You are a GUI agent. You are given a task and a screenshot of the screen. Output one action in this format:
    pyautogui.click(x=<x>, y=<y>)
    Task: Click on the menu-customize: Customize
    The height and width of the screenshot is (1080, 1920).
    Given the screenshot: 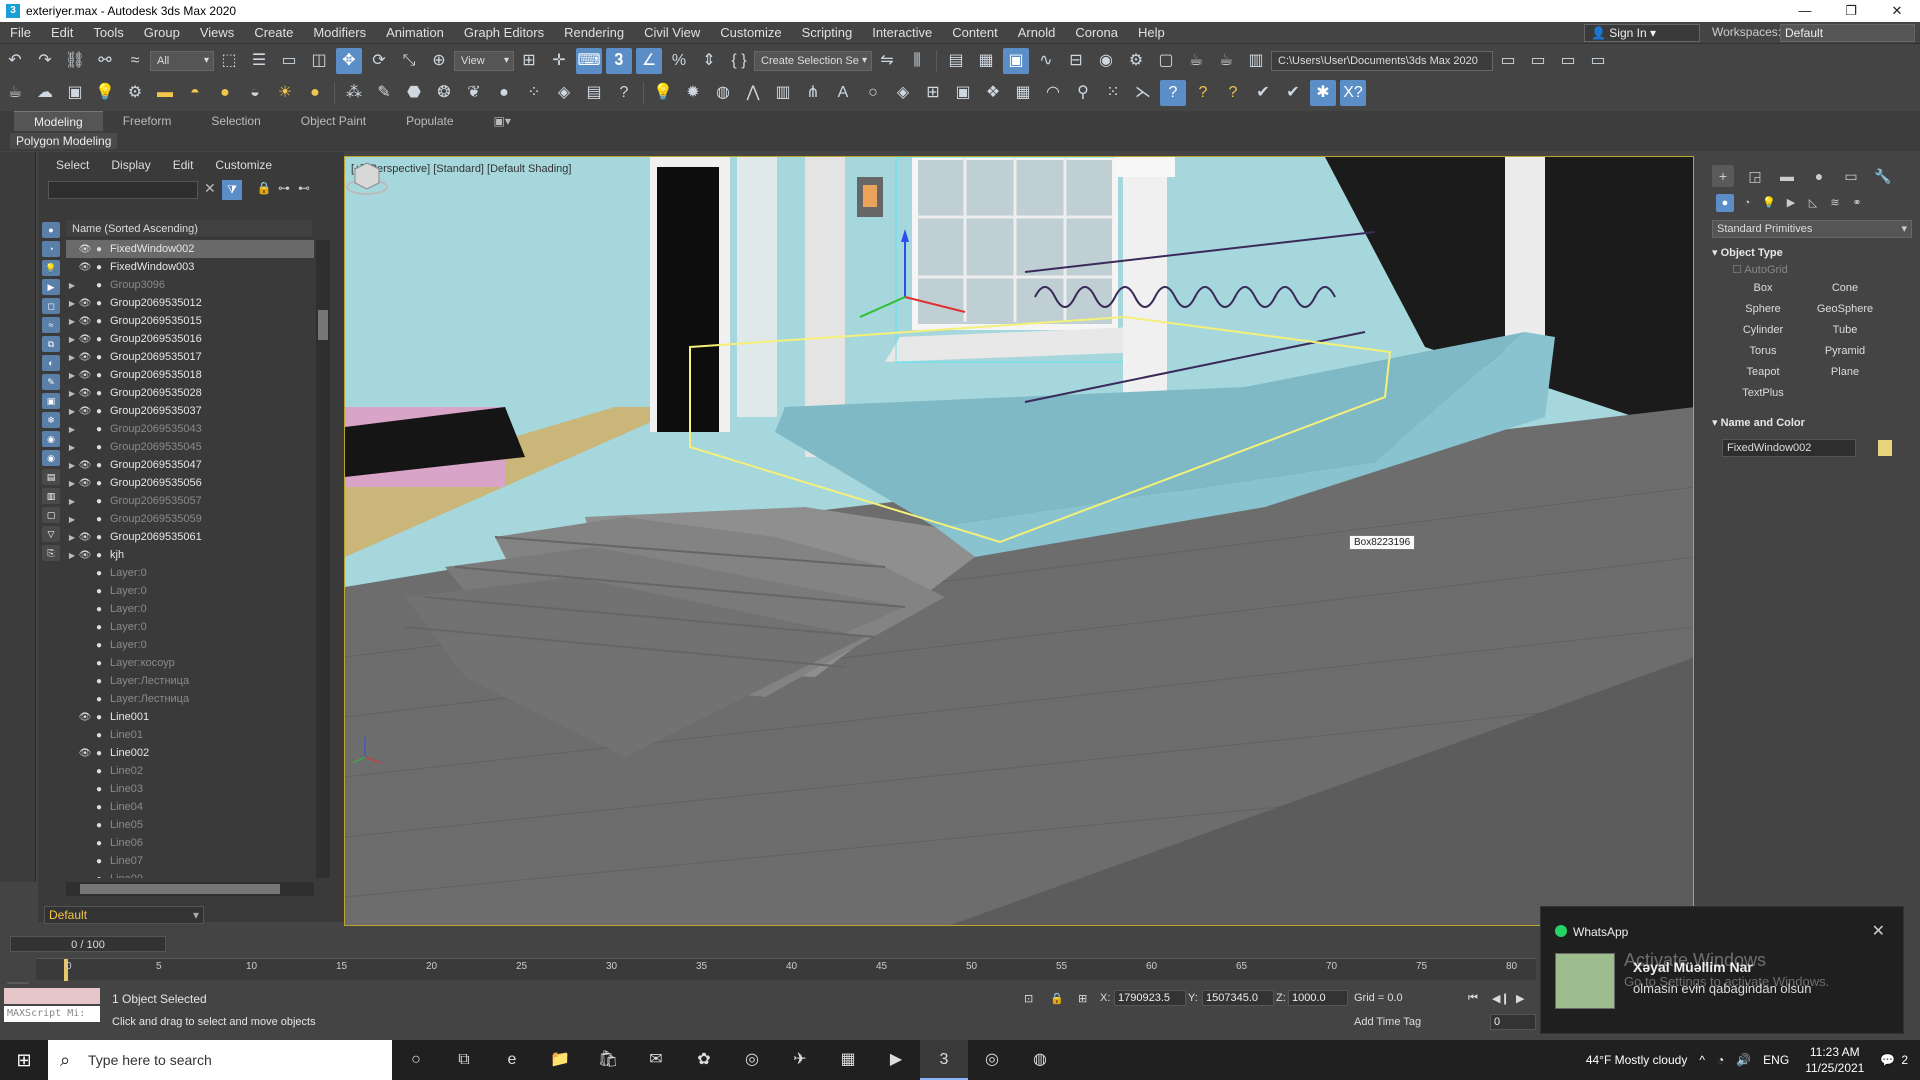 What is the action you would take?
    pyautogui.click(x=750, y=32)
    